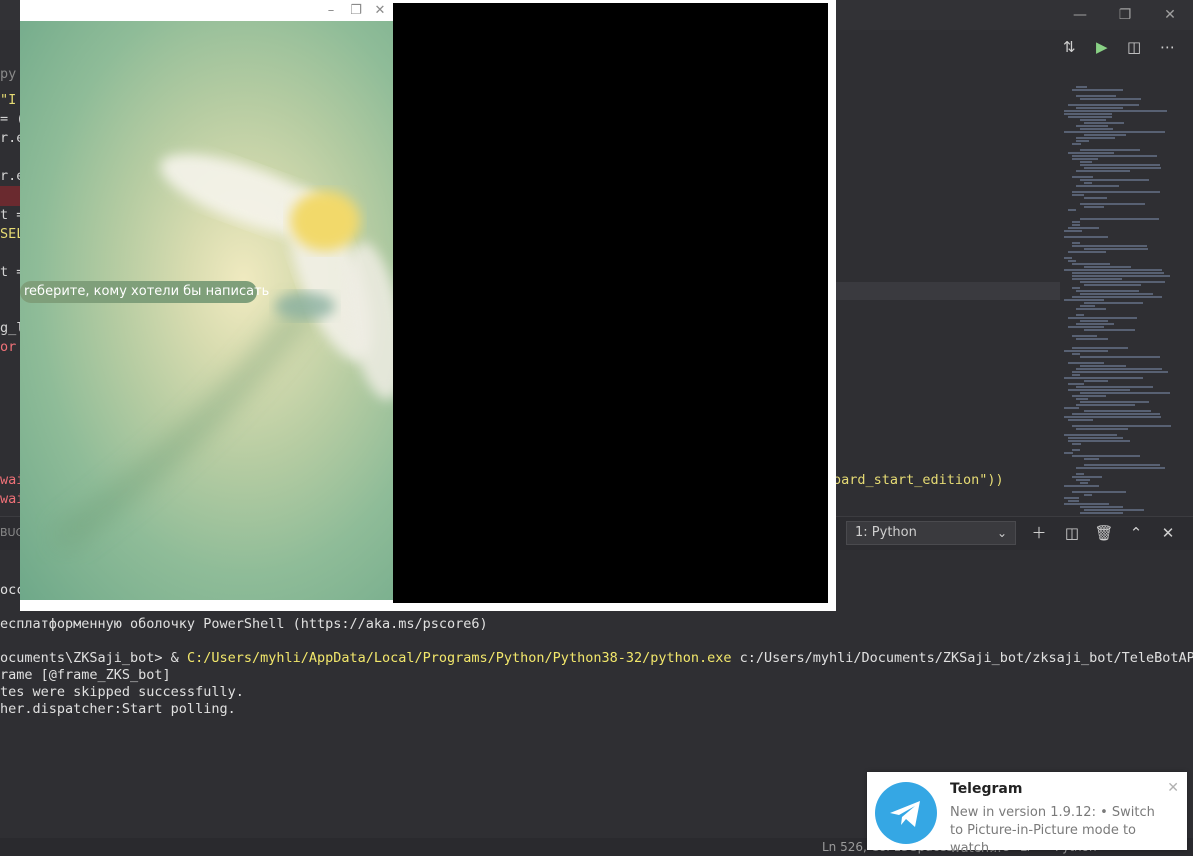 This screenshot has width=1193, height=856. What do you see at coordinates (1168, 533) in the screenshot?
I see `close-panel-icon: ✕` at bounding box center [1168, 533].